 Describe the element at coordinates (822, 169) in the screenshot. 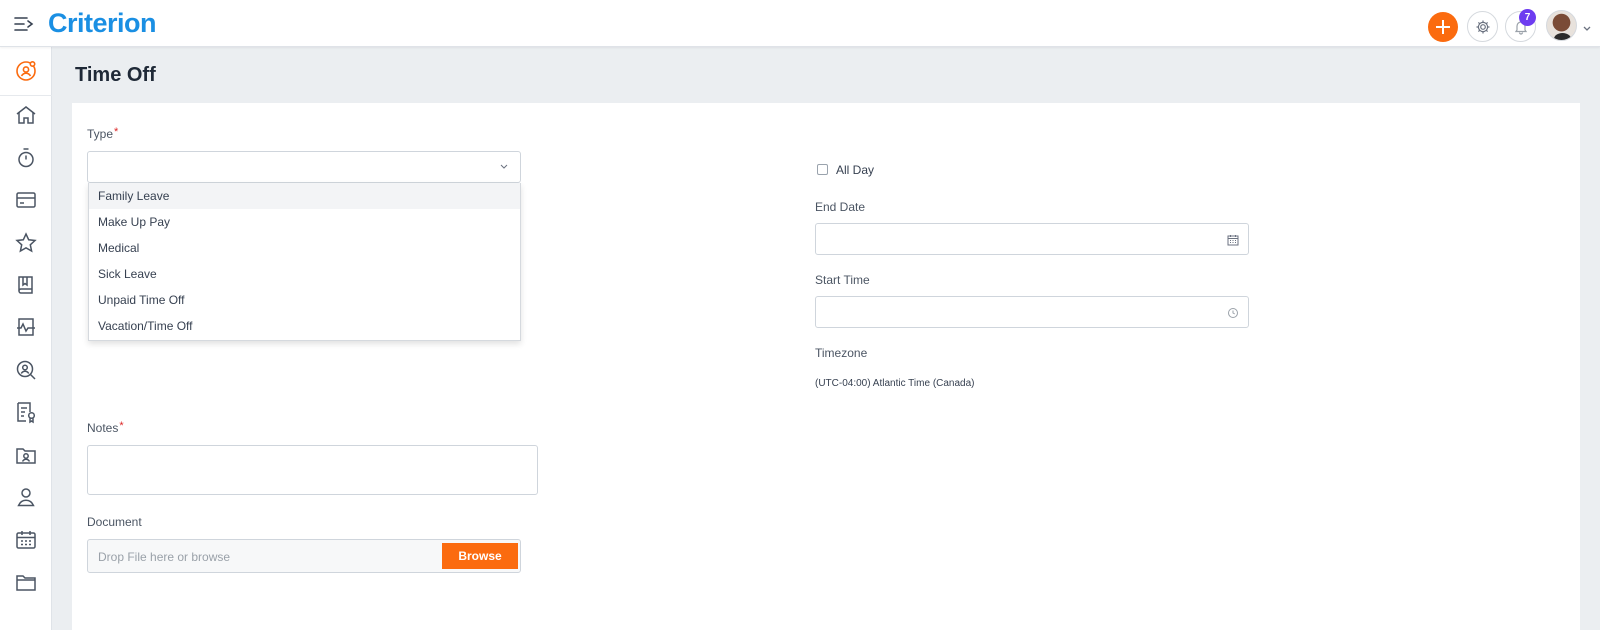

I see `all-day-checkbox` at that location.